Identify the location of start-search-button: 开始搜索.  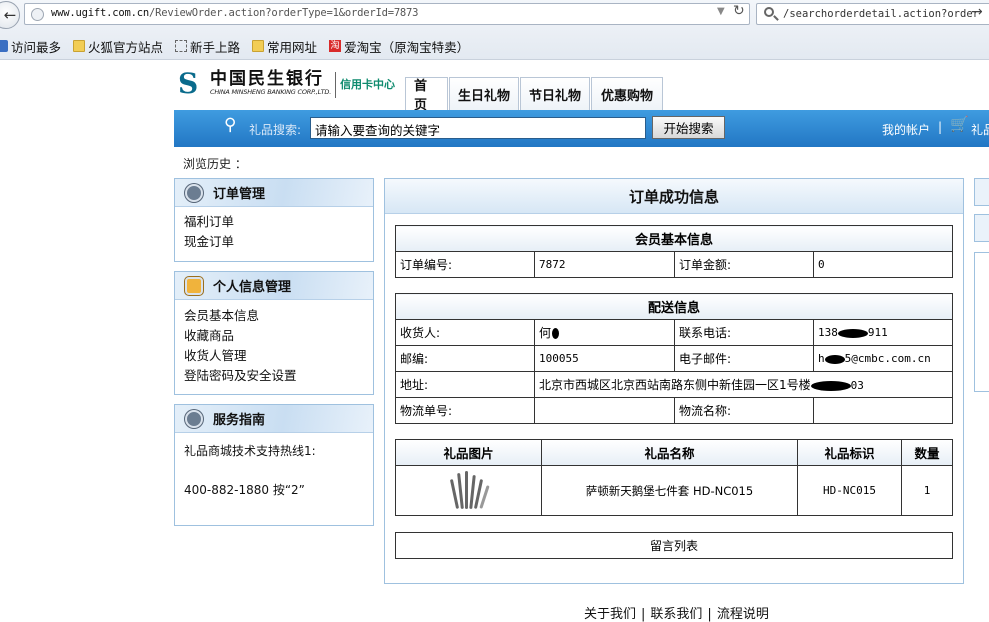
(688, 127).